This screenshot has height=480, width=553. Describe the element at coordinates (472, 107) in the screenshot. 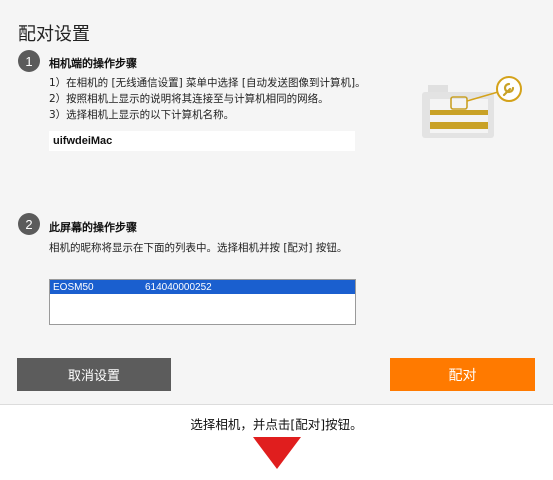

I see `camera-settings-icon` at that location.